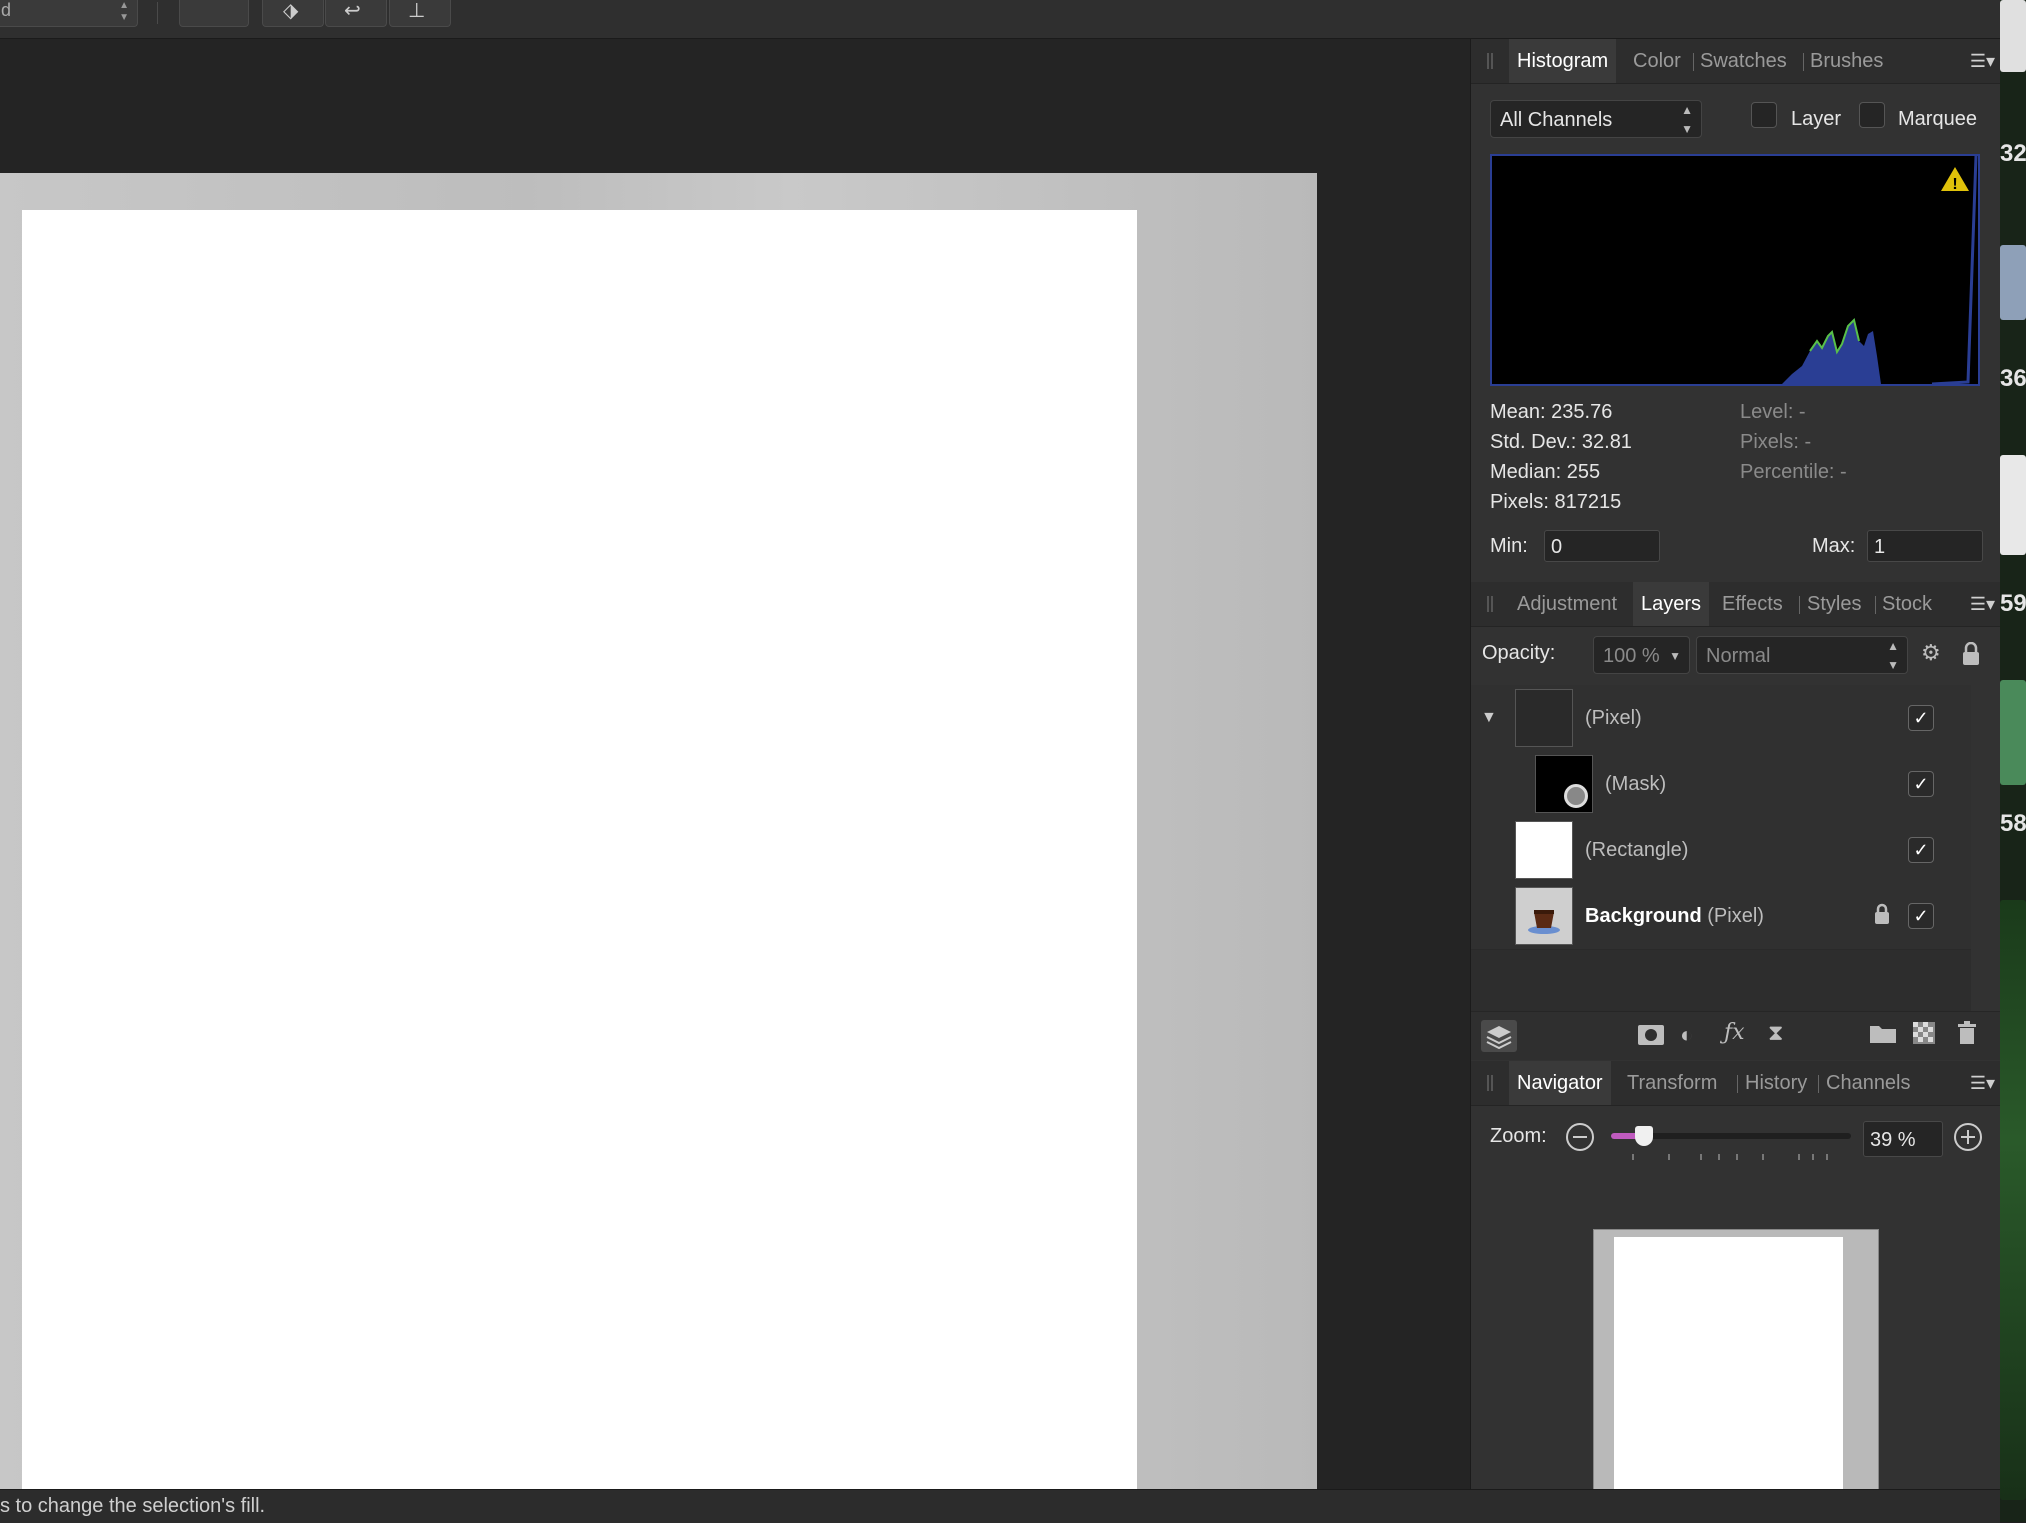 The width and height of the screenshot is (2026, 1523). Describe the element at coordinates (1937, 119) in the screenshot. I see `marquee-checkbox-label: Marquee` at that location.